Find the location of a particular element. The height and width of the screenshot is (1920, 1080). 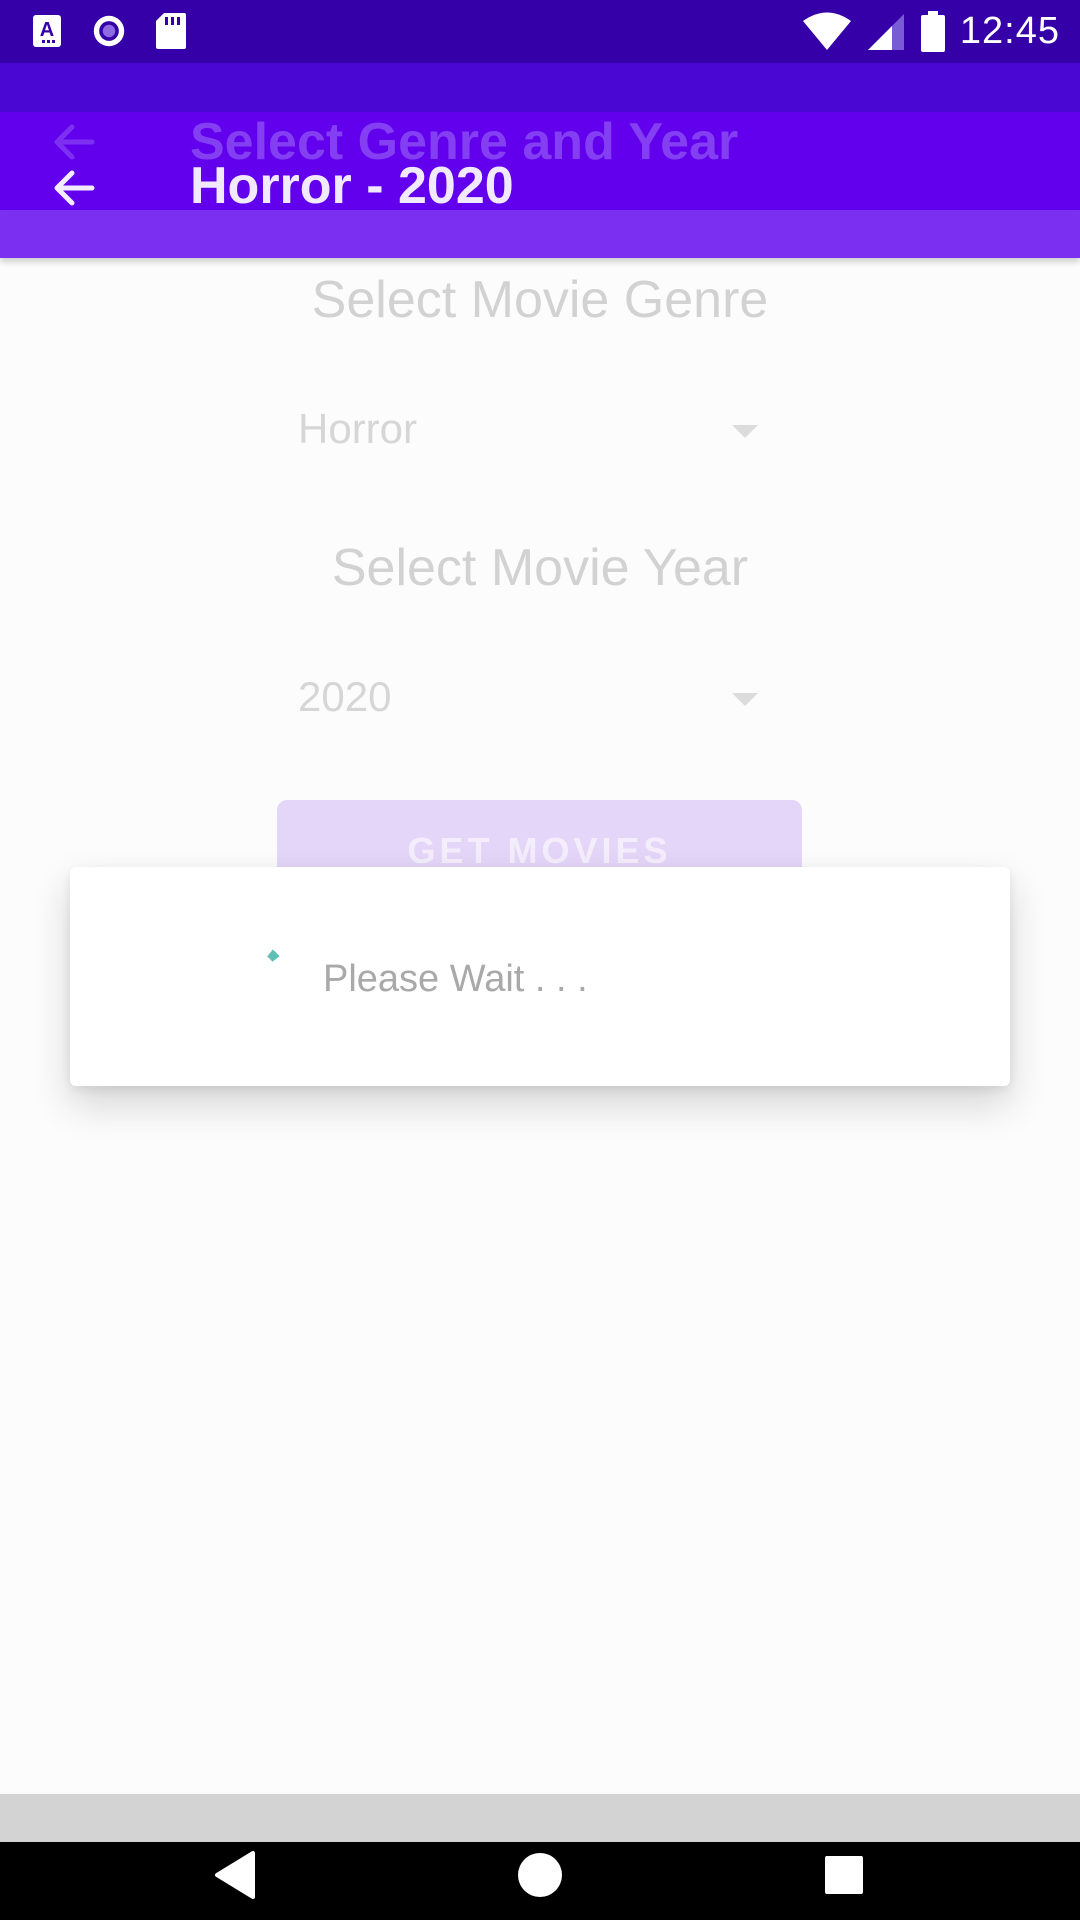

app-bar-extension is located at coordinates (540, 234).